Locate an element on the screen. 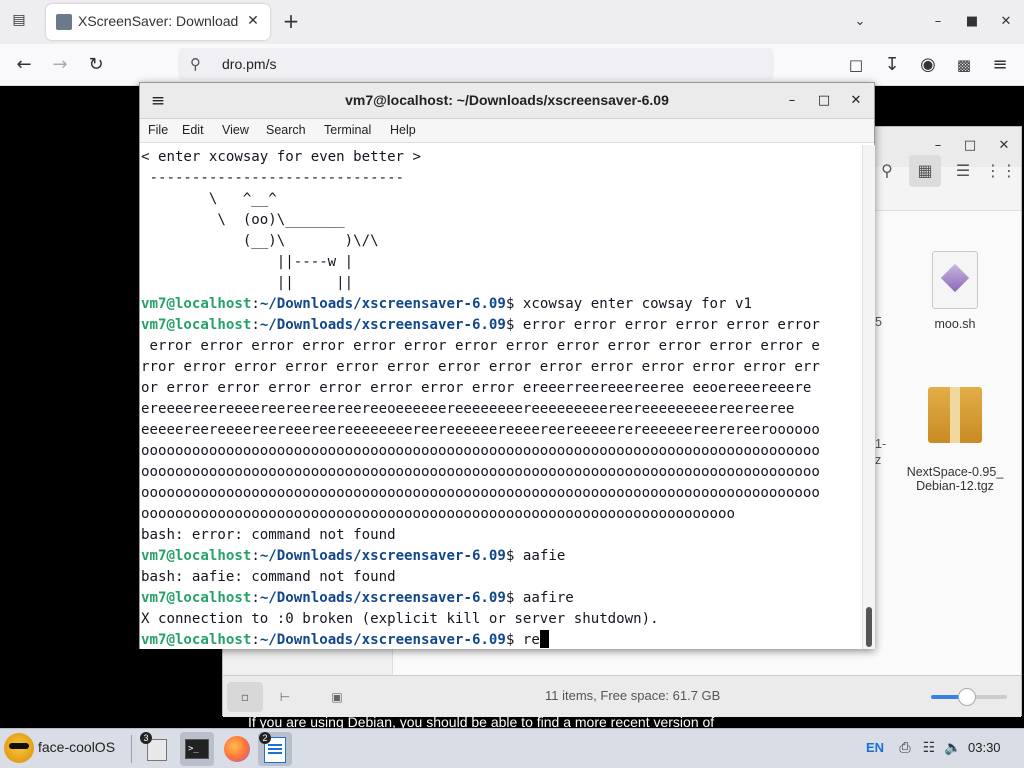 Image resolution: width=1024 pixels, height=768 pixels. zoom-slider-knob is located at coordinates (967, 697).